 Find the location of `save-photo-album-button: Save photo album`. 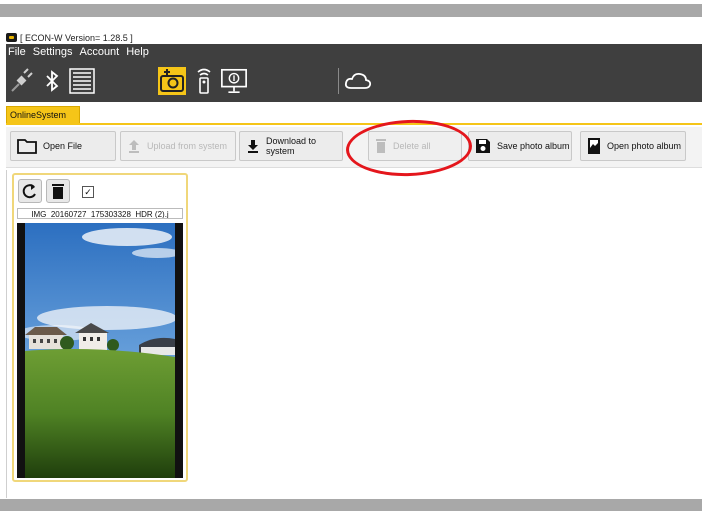

save-photo-album-button: Save photo album is located at coordinates (520, 146).